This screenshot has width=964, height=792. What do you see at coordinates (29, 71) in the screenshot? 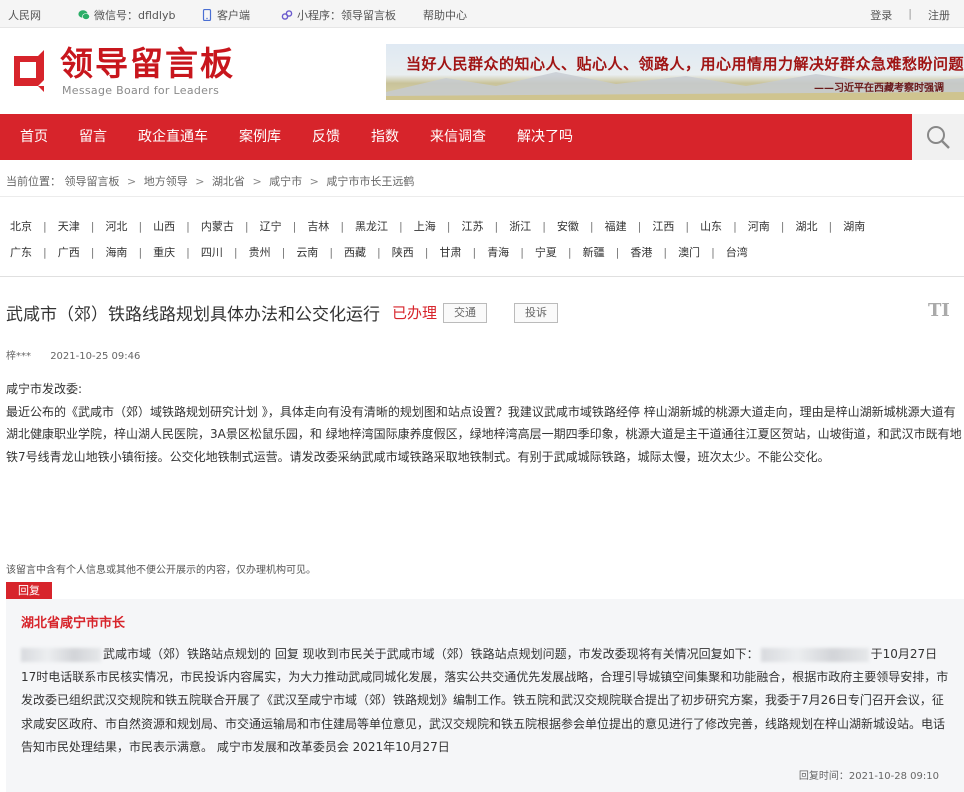
I see `logo-icon` at bounding box center [29, 71].